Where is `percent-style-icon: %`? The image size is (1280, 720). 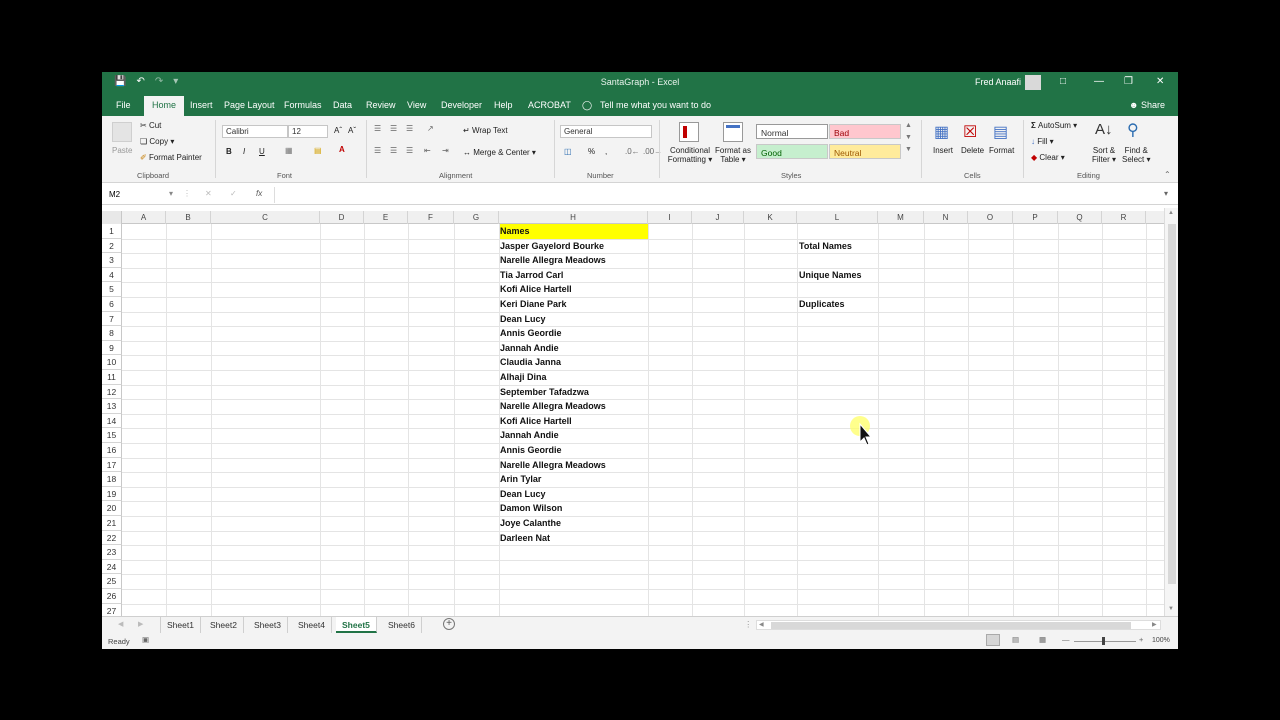
percent-style-icon: % is located at coordinates (591, 151).